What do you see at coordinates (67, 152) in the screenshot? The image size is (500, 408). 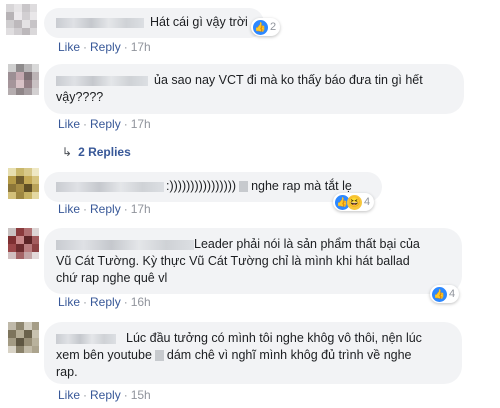 I see `reply-arrow-icon: ↳` at bounding box center [67, 152].